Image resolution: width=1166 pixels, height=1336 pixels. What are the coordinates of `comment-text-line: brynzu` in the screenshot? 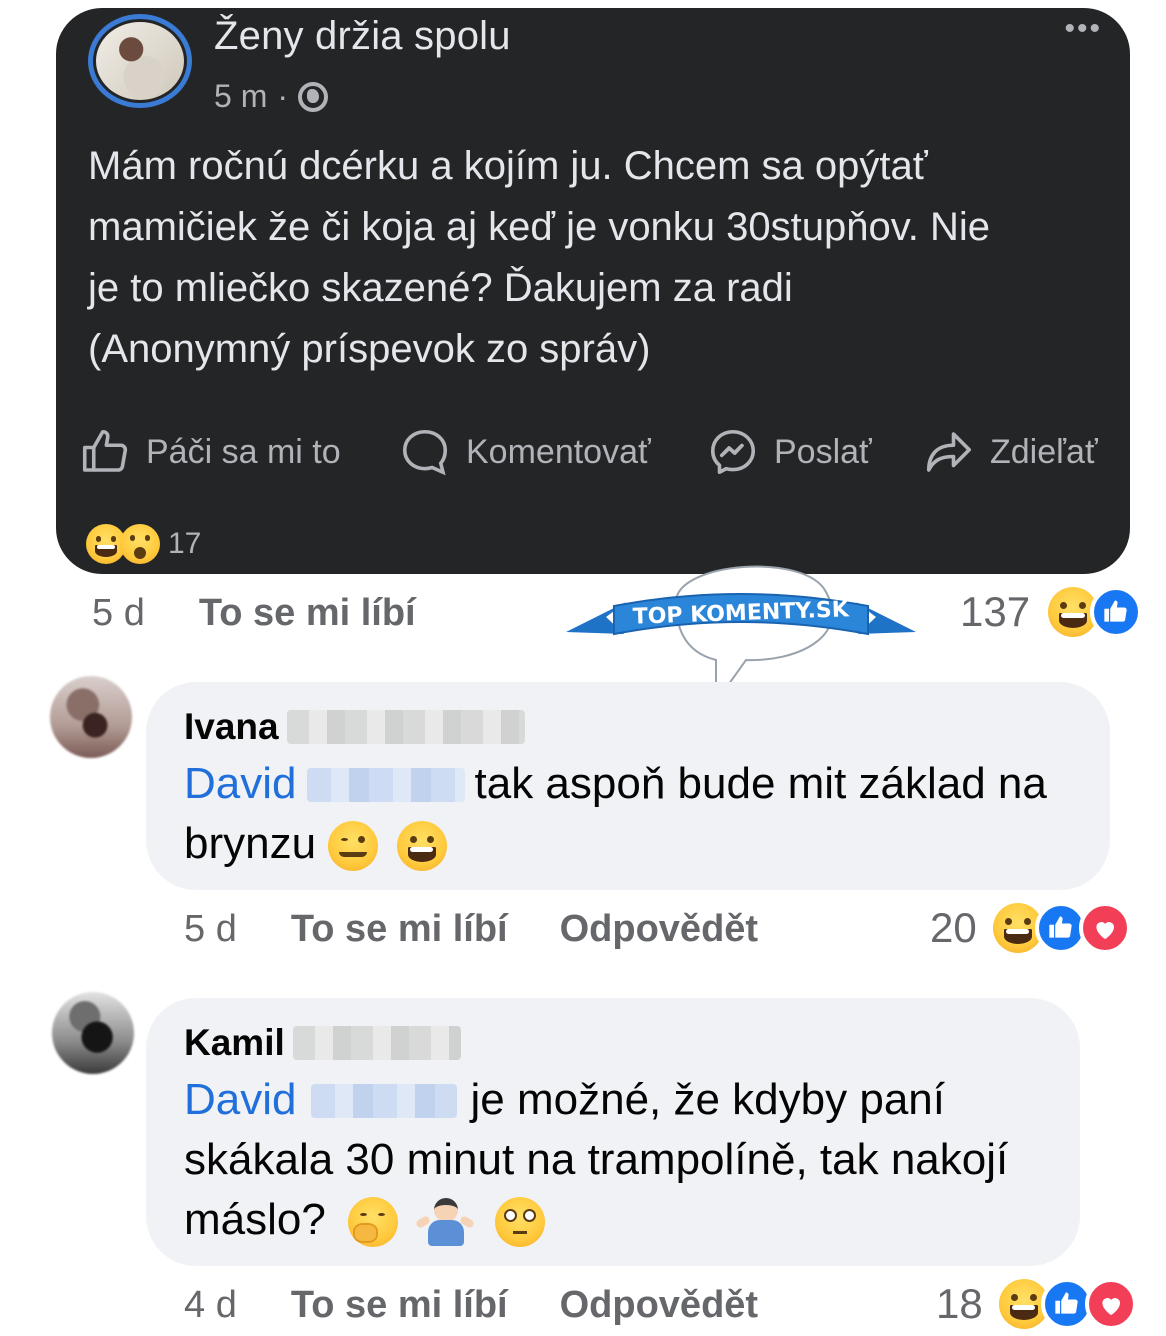 It's located at (315, 844).